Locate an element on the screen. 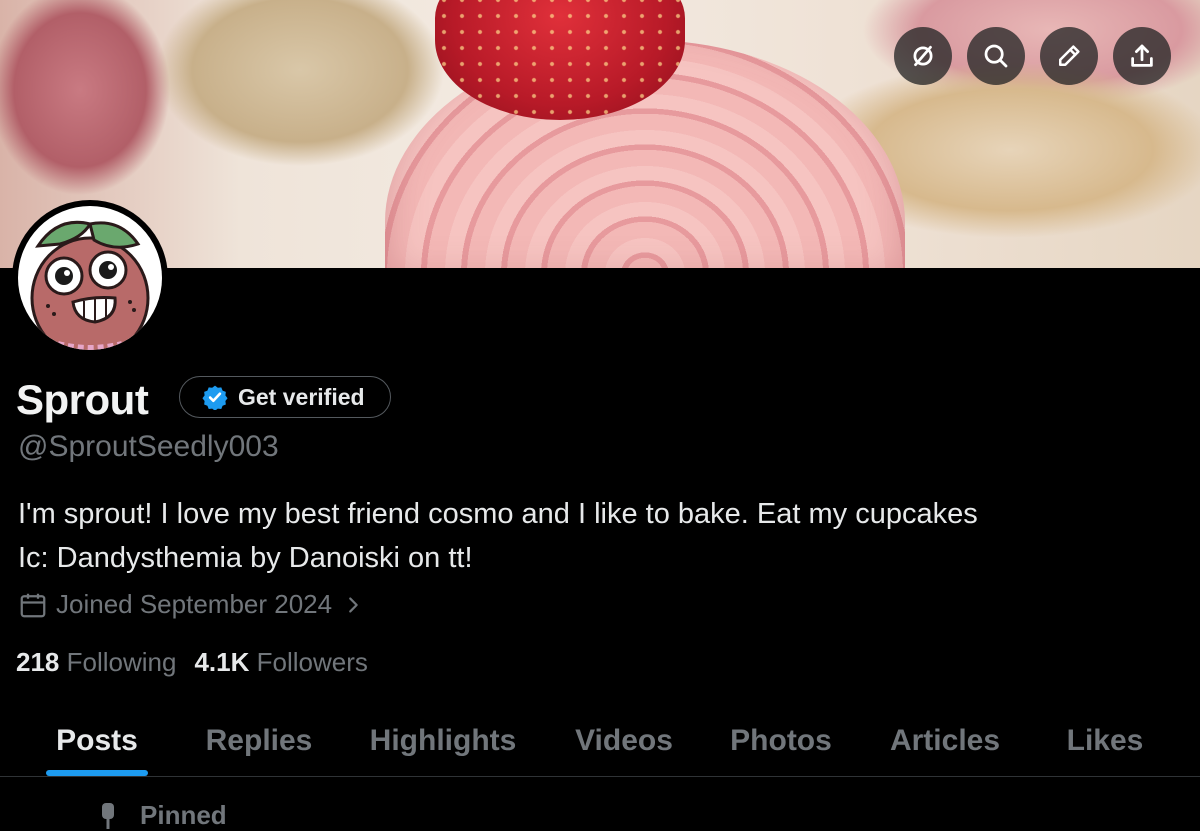 The height and width of the screenshot is (831, 1200). user-handle: @SproutSeedly003 is located at coordinates (148, 446).